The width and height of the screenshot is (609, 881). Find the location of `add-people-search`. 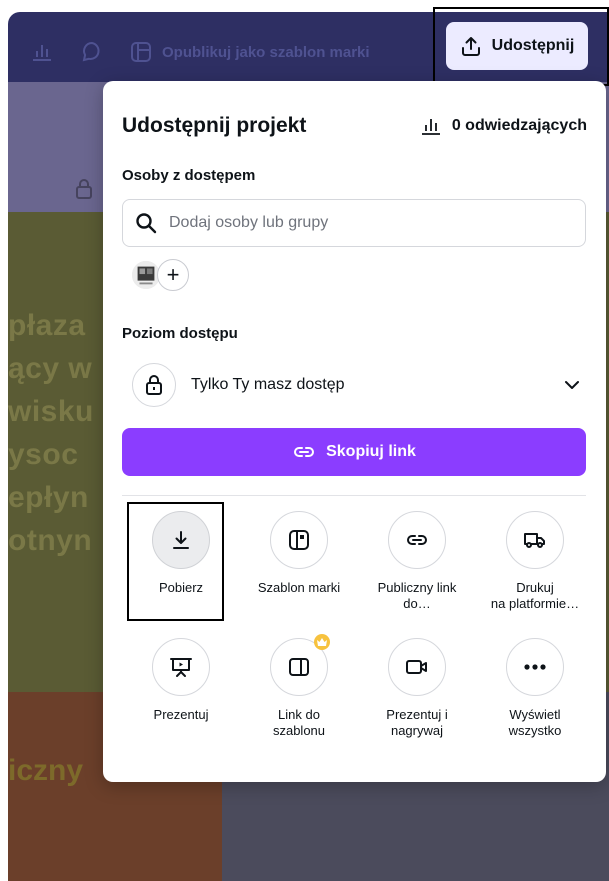

add-people-search is located at coordinates (354, 223).